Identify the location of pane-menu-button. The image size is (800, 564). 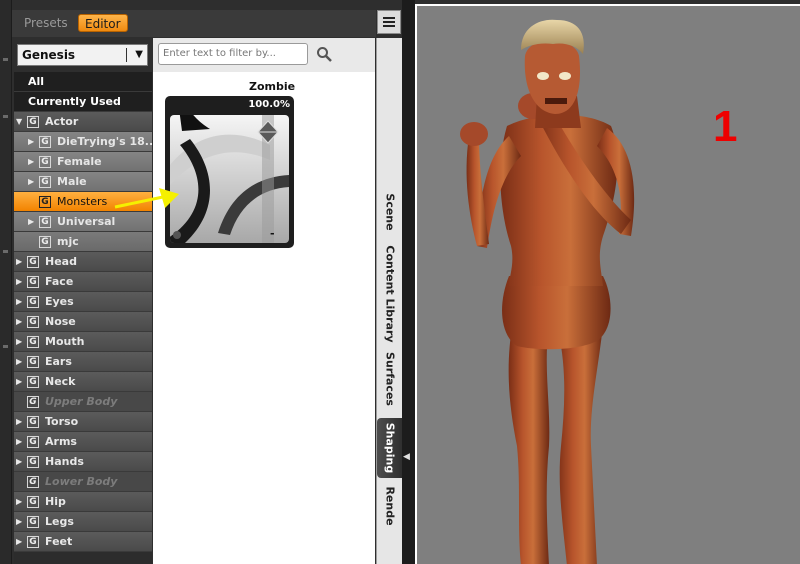
(389, 22).